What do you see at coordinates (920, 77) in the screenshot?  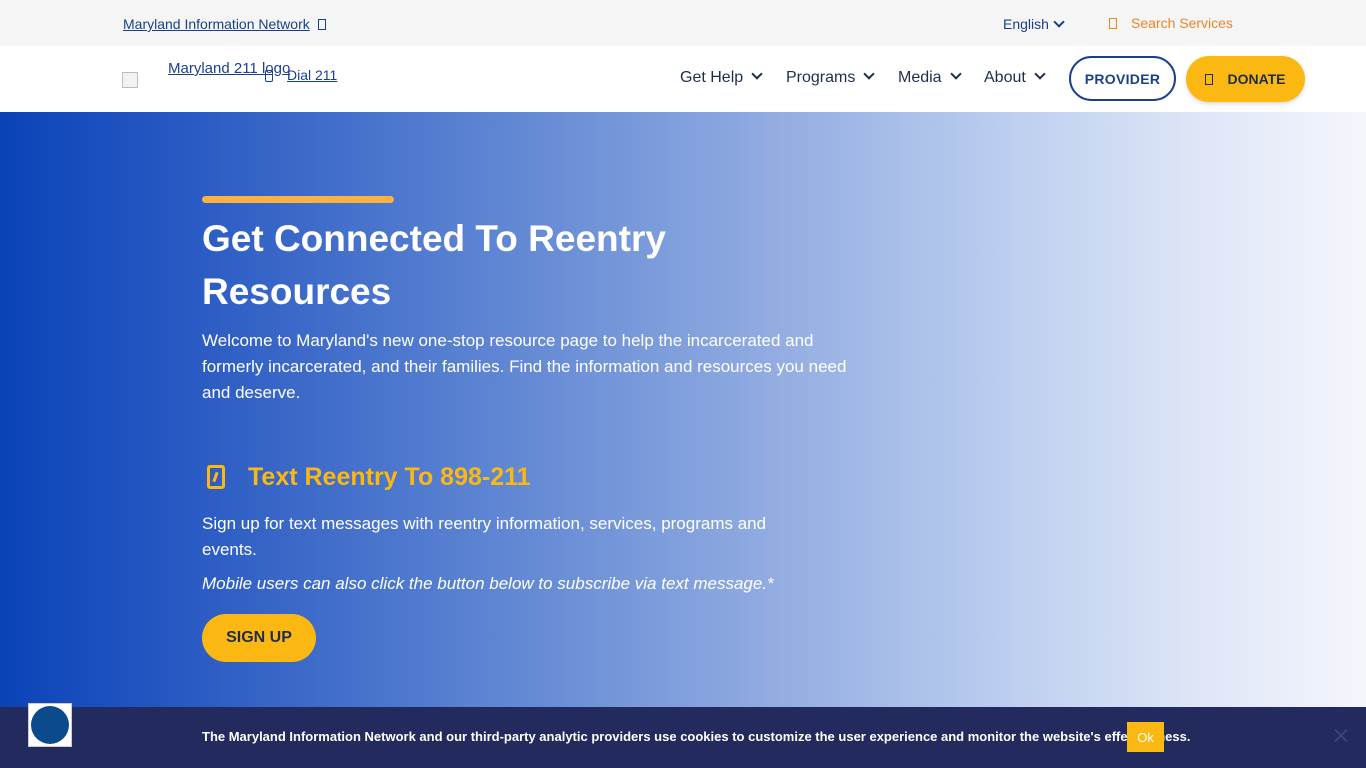 I see `nav-item-label: Media` at bounding box center [920, 77].